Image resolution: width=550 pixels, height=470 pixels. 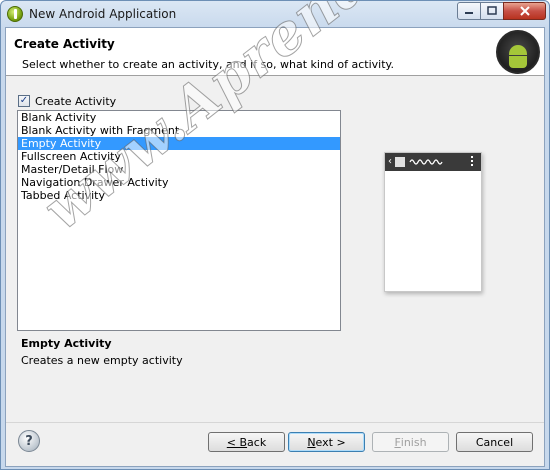 I want to click on finish-button: Finish, so click(x=410, y=442).